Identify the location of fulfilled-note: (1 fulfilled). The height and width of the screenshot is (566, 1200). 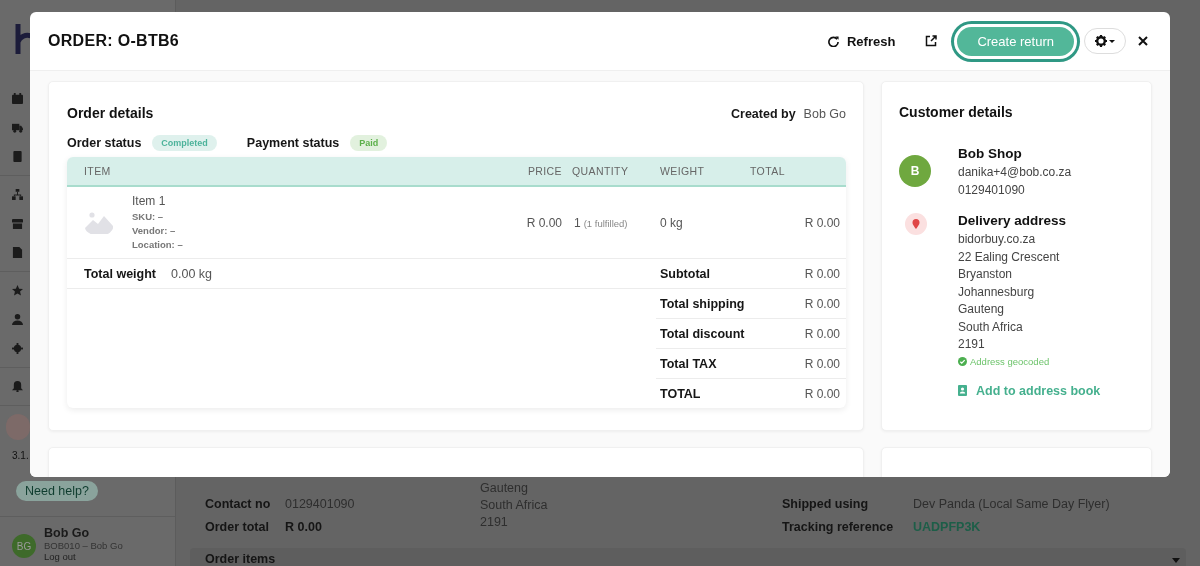
(605, 223).